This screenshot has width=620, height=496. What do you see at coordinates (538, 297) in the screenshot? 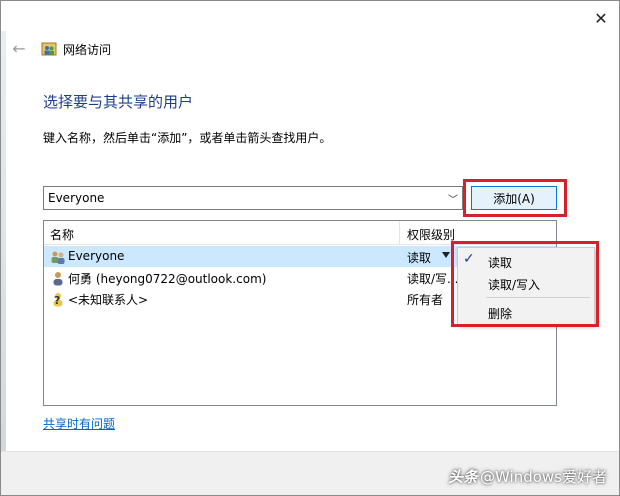
I see `menu-separator` at bounding box center [538, 297].